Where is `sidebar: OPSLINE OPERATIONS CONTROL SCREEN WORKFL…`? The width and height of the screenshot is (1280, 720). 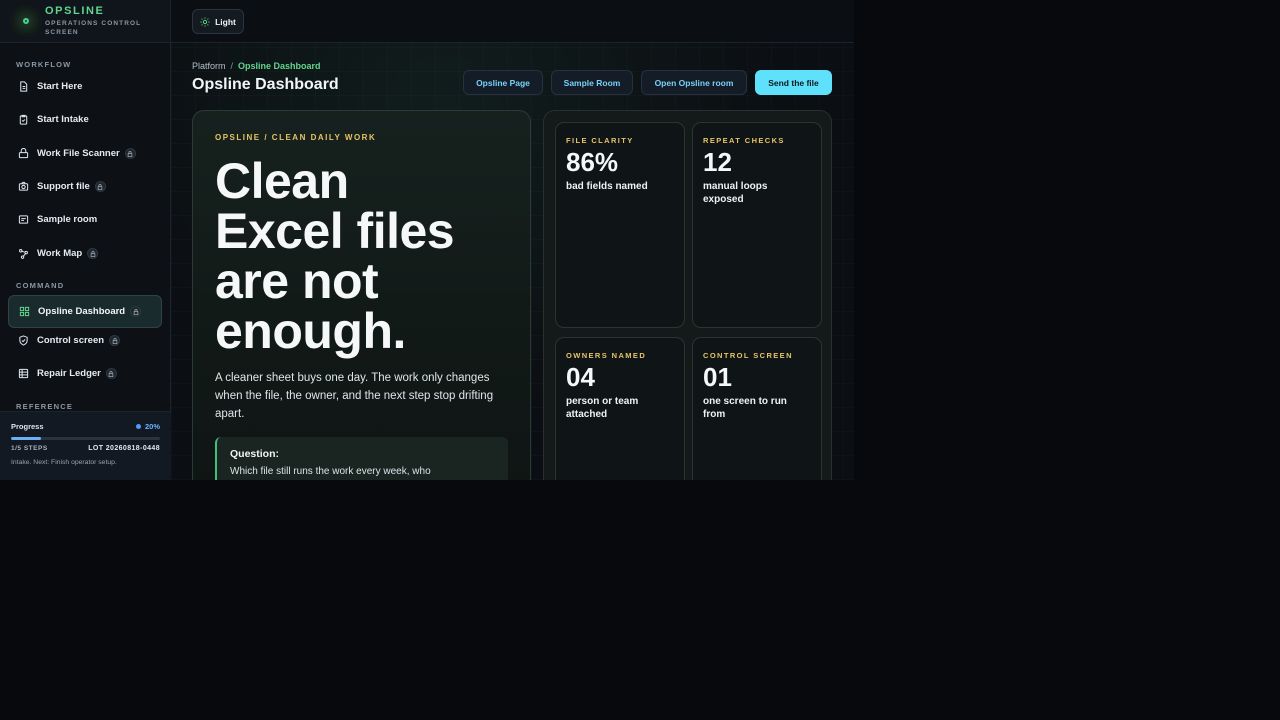
sidebar: OPSLINE OPERATIONS CONTROL SCREEN WORKFL… is located at coordinates (85, 240).